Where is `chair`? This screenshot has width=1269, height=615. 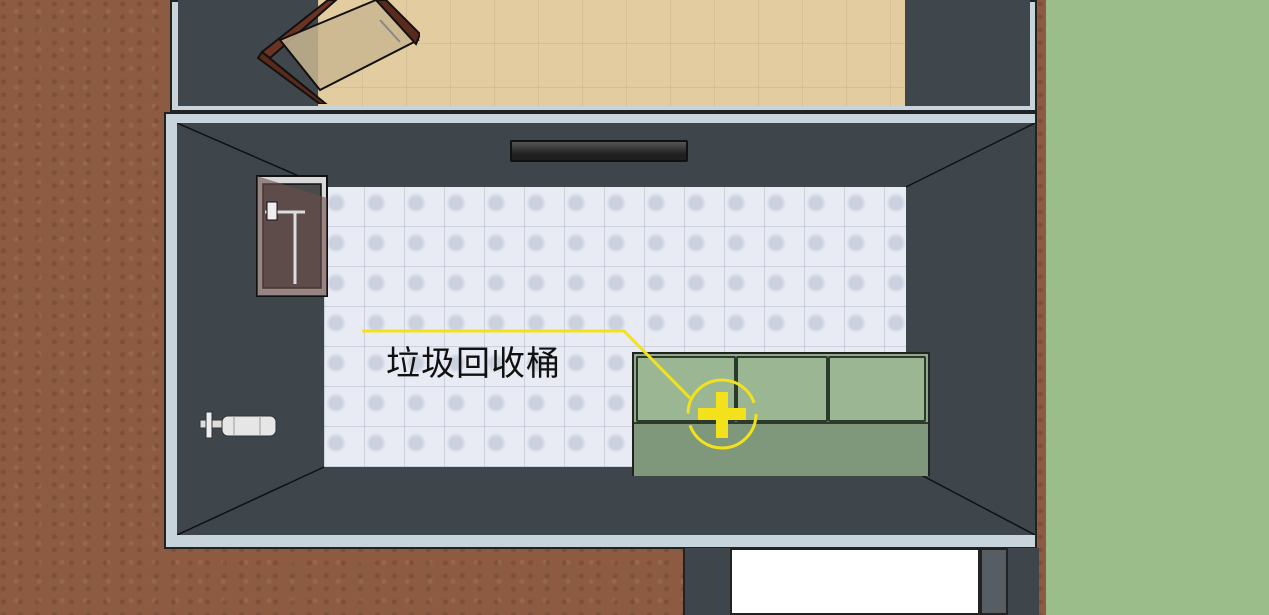 chair is located at coordinates (335, 52).